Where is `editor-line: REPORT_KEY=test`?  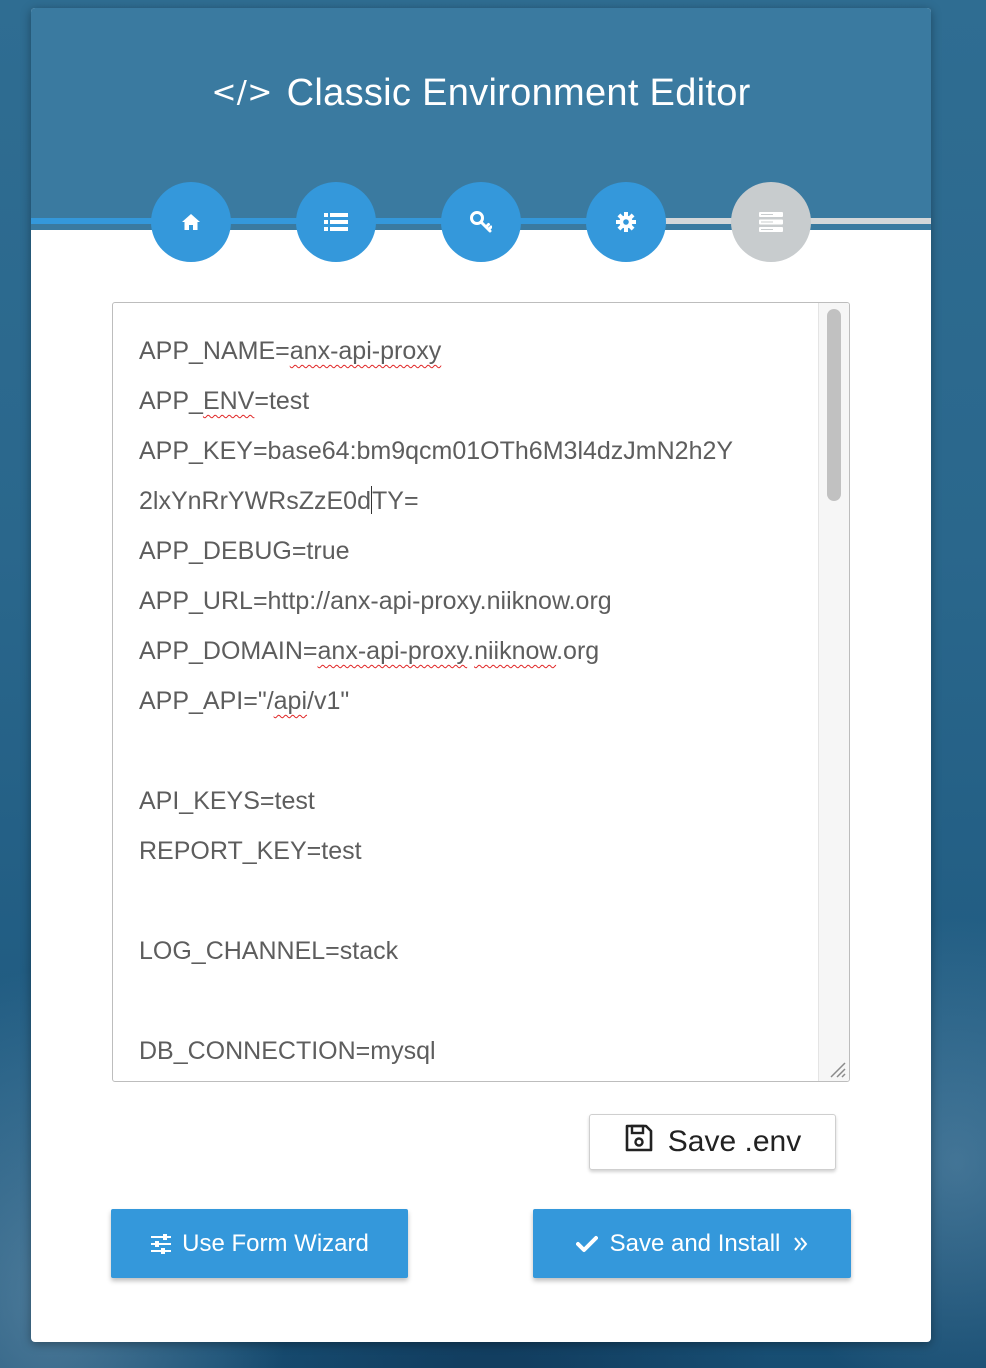
editor-line: REPORT_KEY=test is located at coordinates (479, 851).